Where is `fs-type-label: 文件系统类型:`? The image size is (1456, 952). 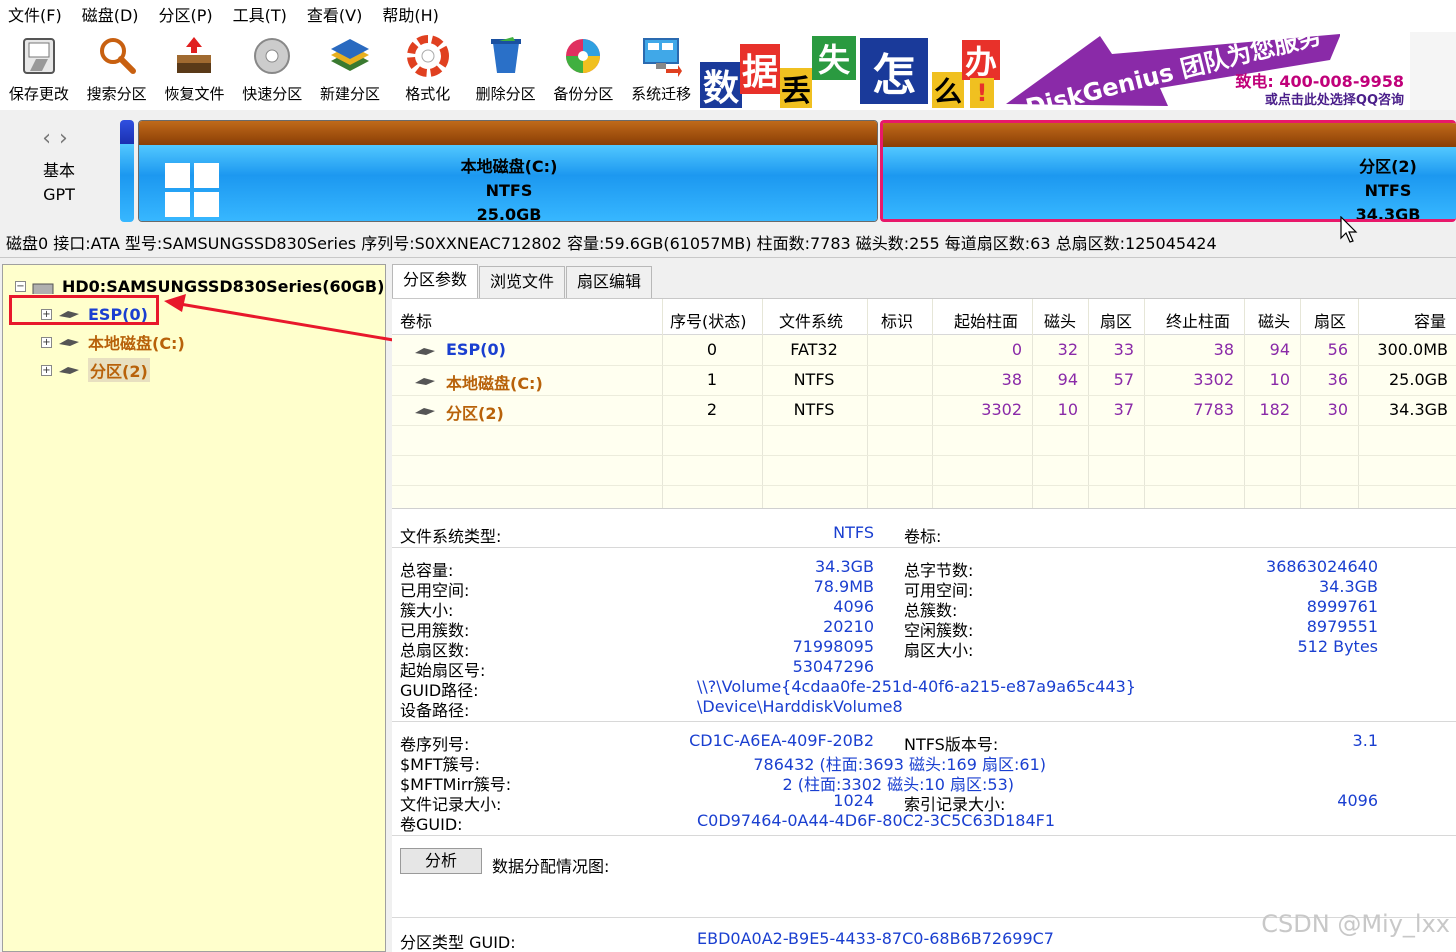 fs-type-label: 文件系统类型: is located at coordinates (451, 536).